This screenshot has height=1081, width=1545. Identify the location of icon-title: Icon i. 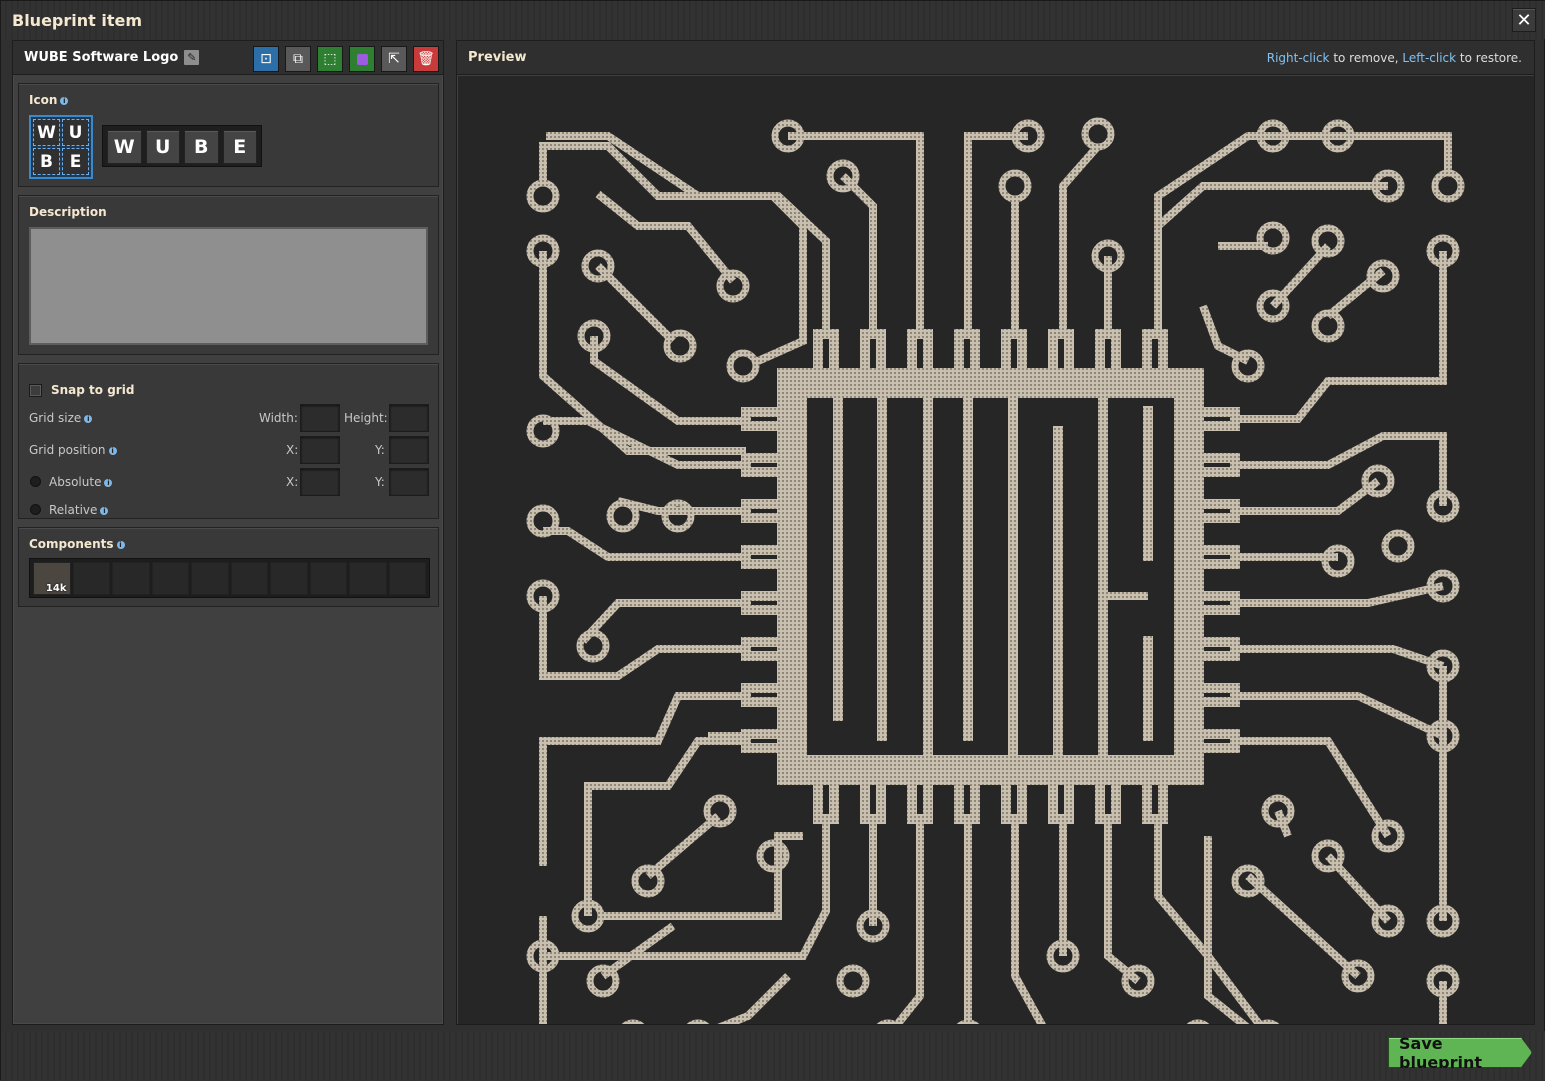
(49, 100).